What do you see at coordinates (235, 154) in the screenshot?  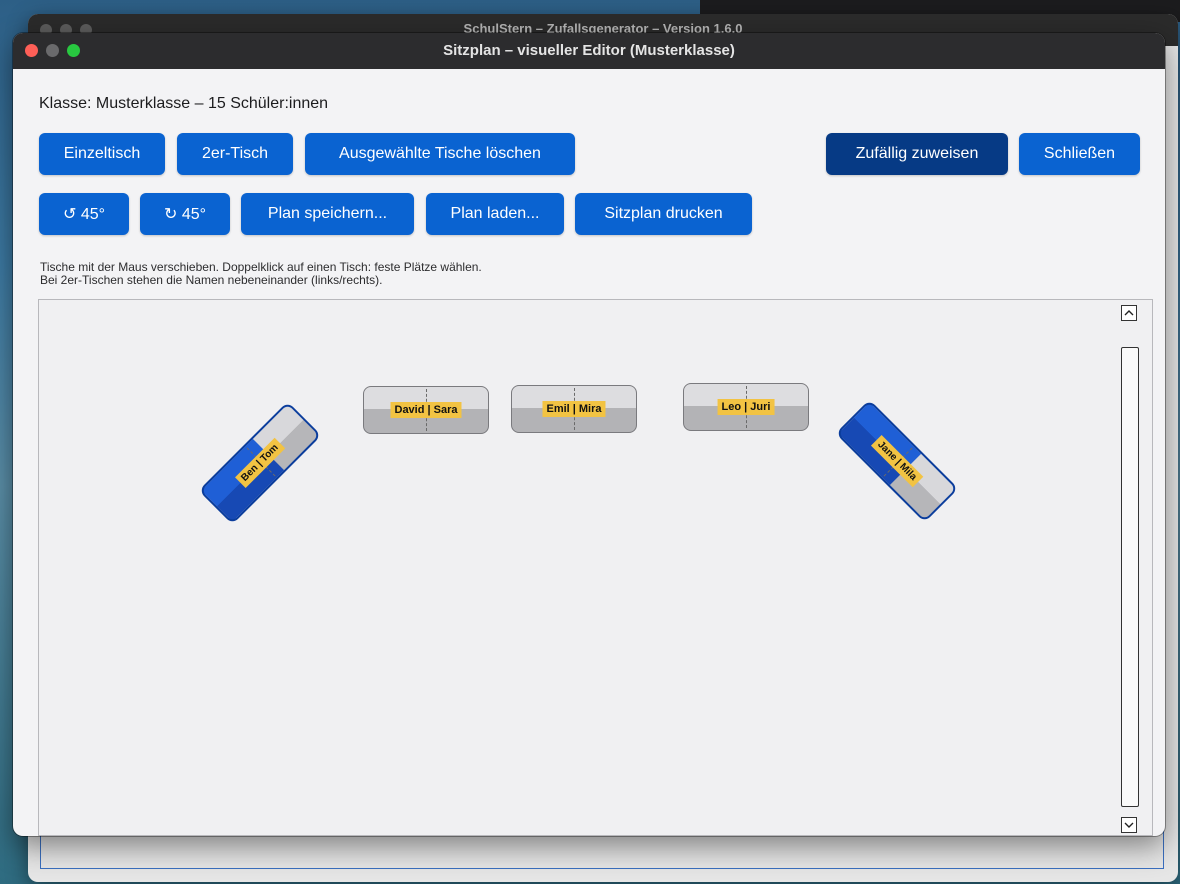 I see `add-double-desk-button: 2er-Tisch` at bounding box center [235, 154].